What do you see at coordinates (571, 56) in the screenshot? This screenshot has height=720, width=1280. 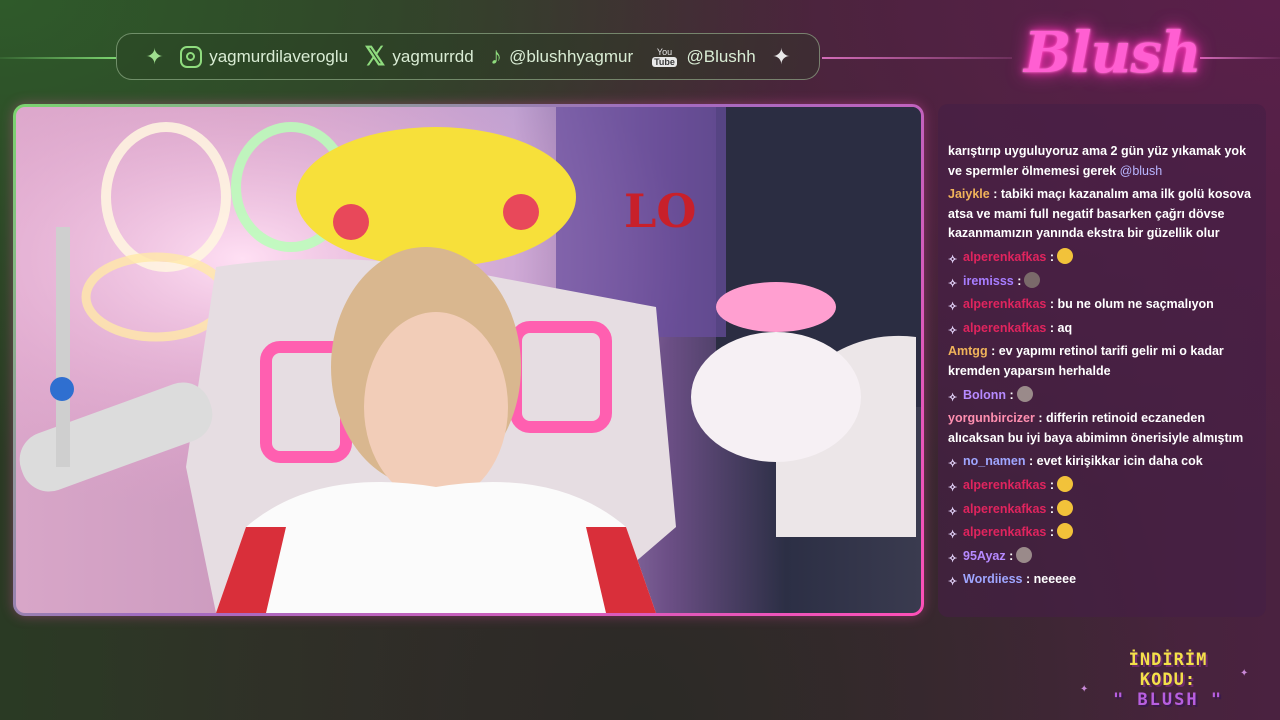 I see `tiktok-handle: @blushhyagmur` at bounding box center [571, 56].